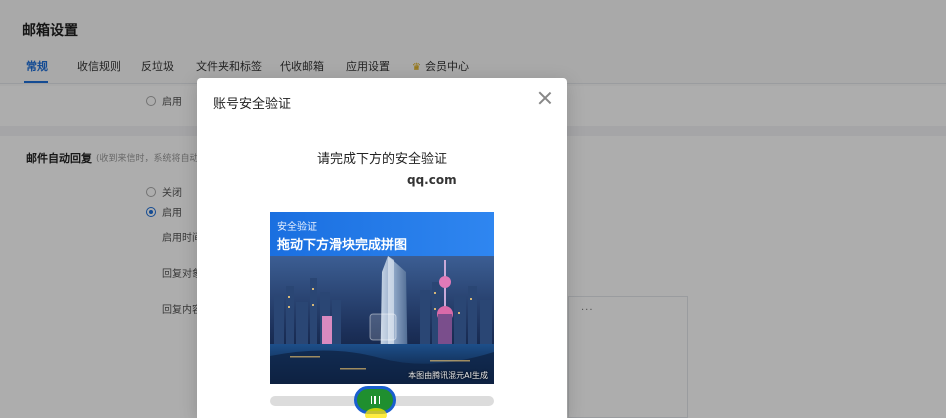 This screenshot has width=946, height=418. Describe the element at coordinates (375, 400) in the screenshot. I see `grip-icon` at that location.